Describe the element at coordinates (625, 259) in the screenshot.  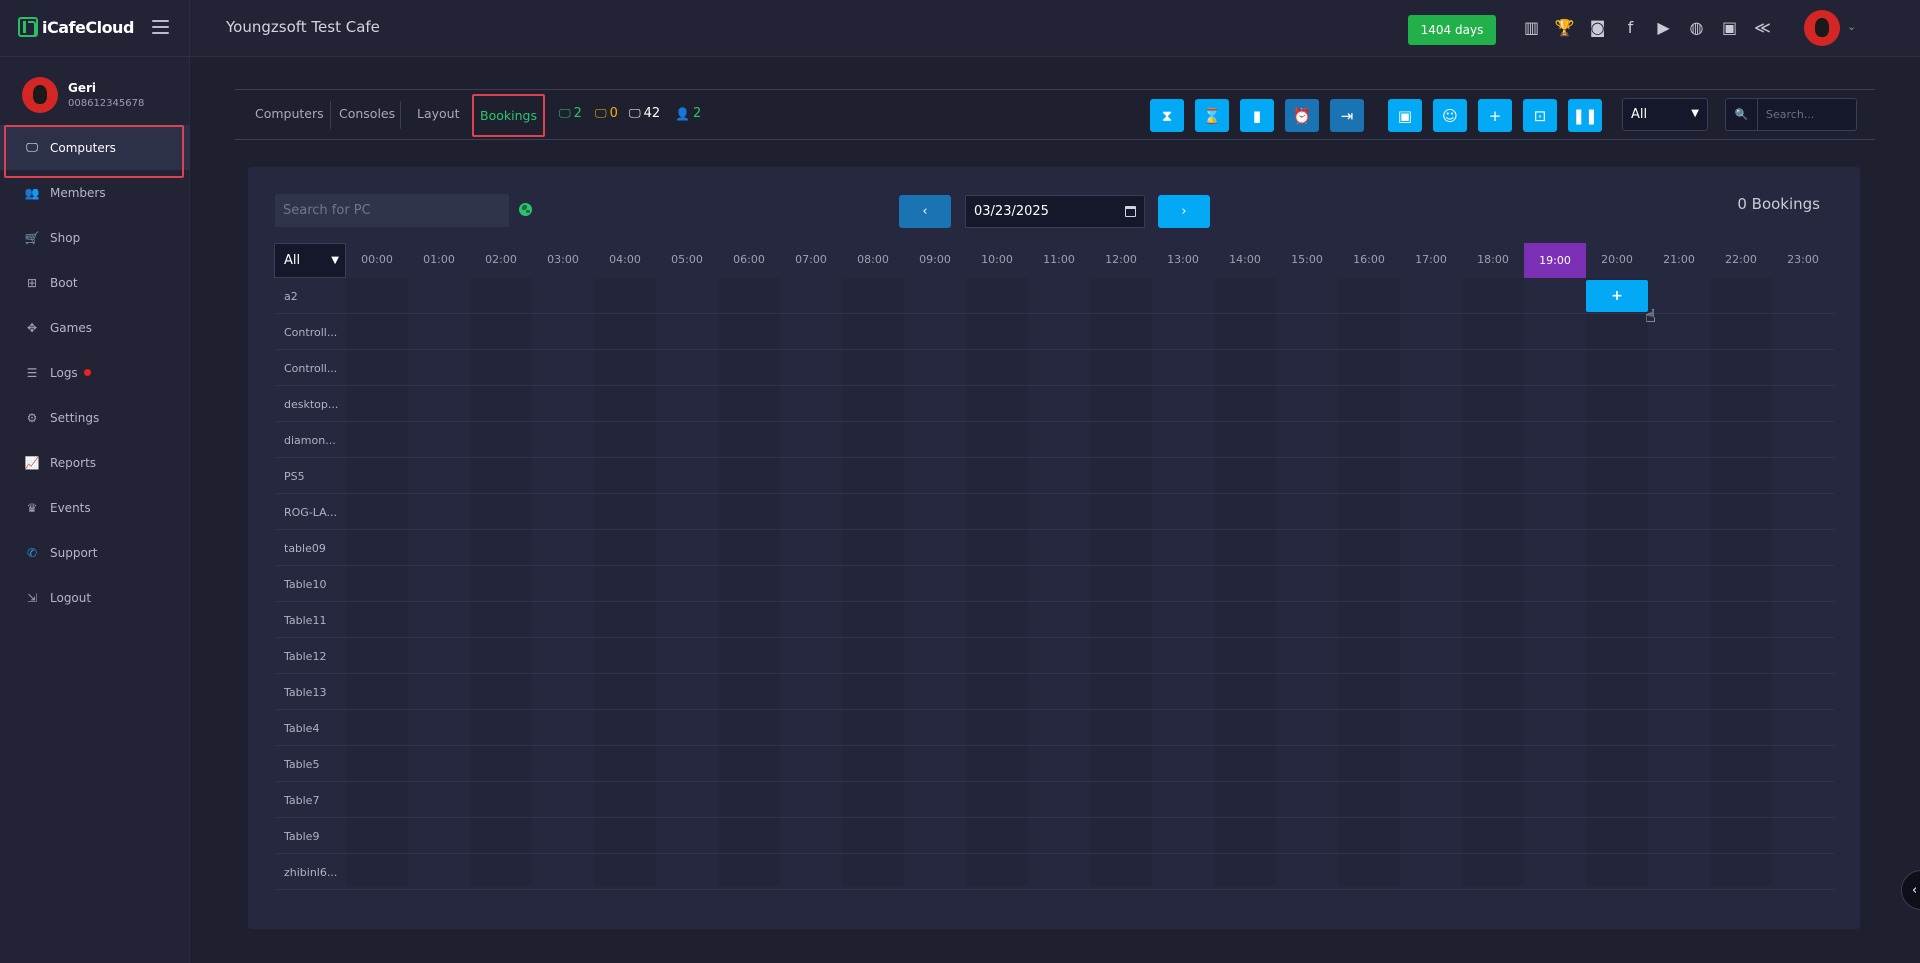
I see `hour-label: 04:00` at that location.